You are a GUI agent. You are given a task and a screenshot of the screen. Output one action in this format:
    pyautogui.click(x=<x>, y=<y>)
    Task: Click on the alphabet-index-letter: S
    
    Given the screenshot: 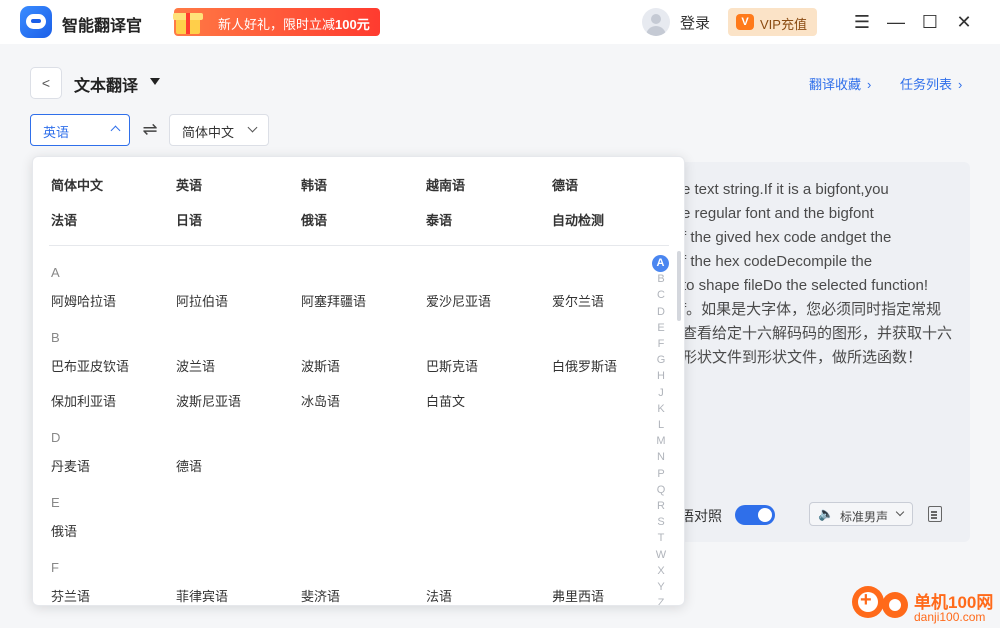 What is the action you would take?
    pyautogui.click(x=661, y=522)
    